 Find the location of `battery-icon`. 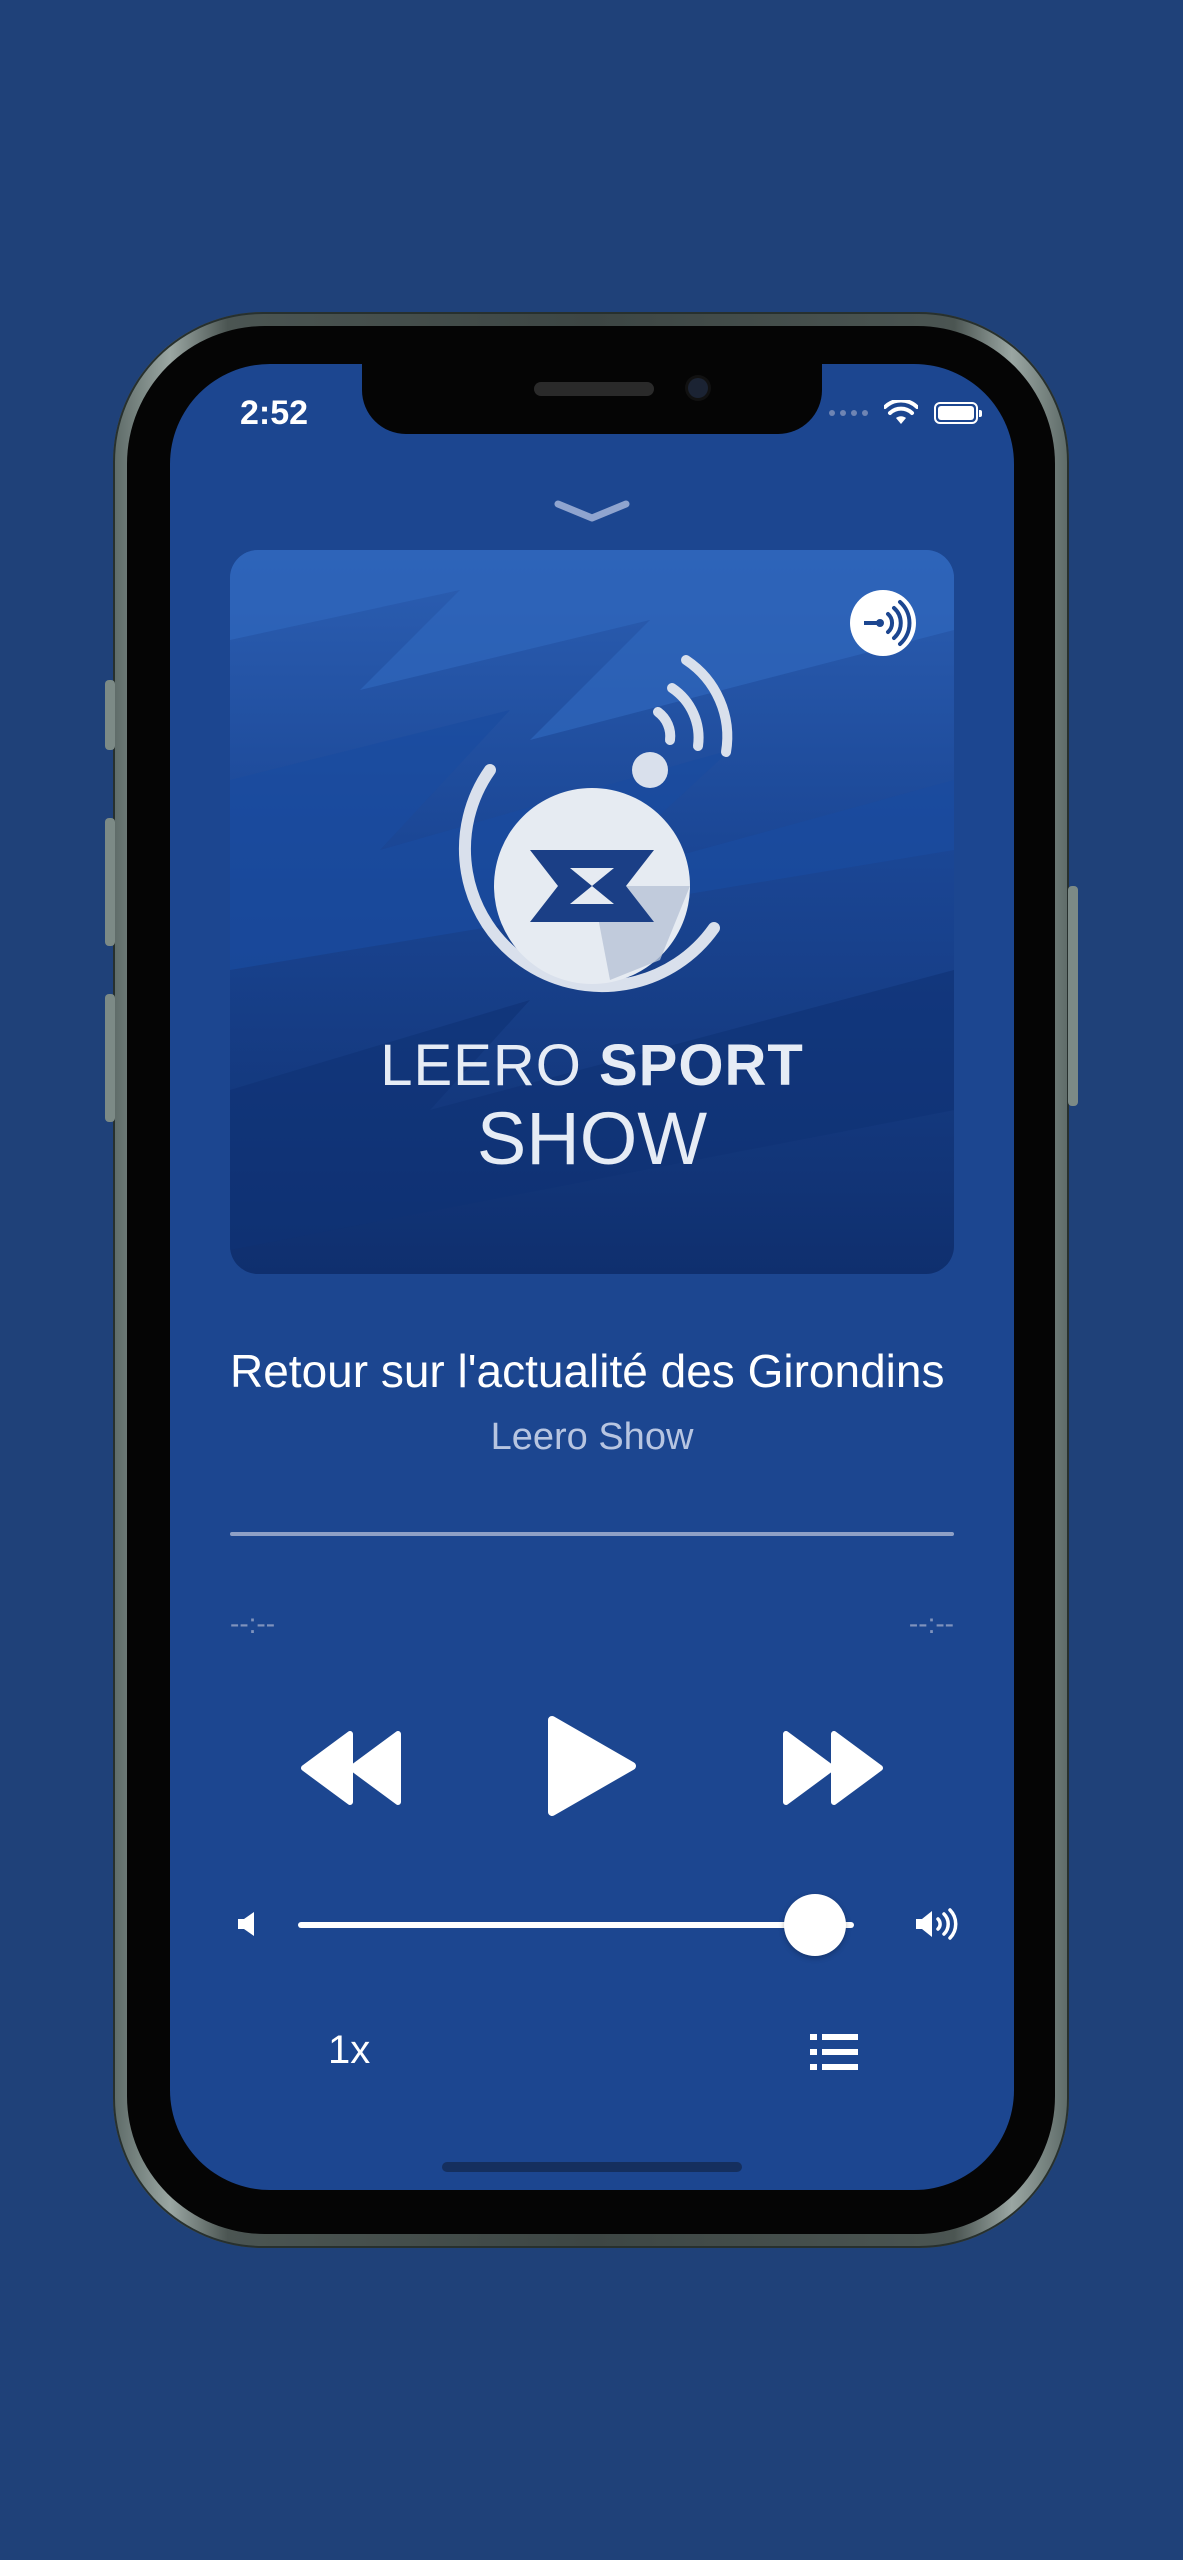

battery-icon is located at coordinates (958, 413).